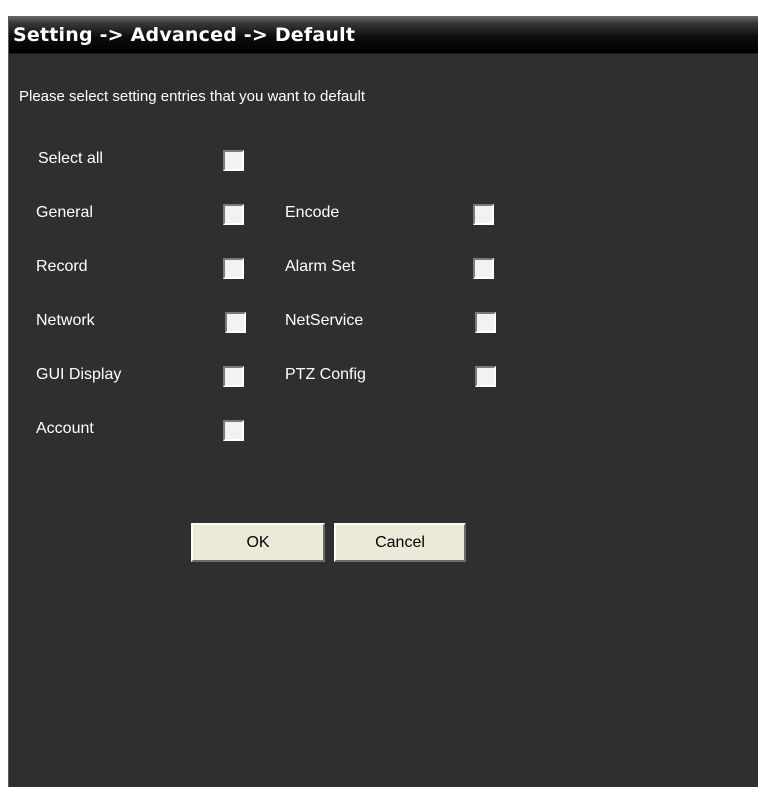  Describe the element at coordinates (485, 376) in the screenshot. I see `ptz-config-checkbox` at that location.